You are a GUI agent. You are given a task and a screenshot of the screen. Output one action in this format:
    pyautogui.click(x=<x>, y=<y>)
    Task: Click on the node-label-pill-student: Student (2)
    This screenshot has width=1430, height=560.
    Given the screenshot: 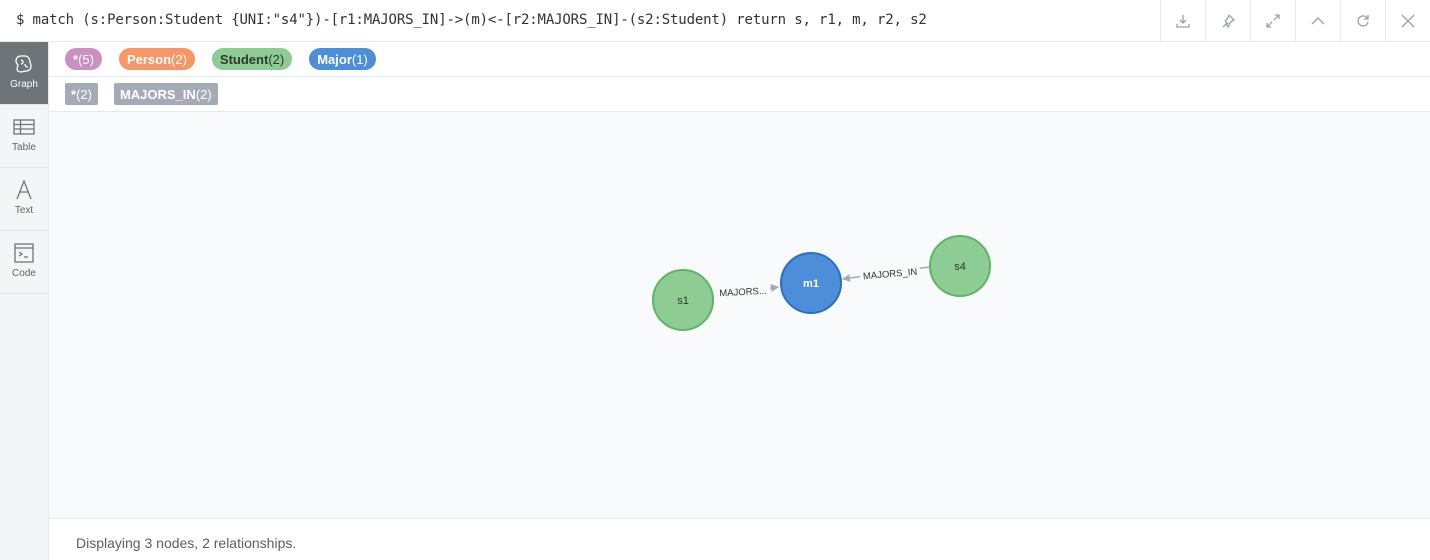 What is the action you would take?
    pyautogui.click(x=252, y=59)
    